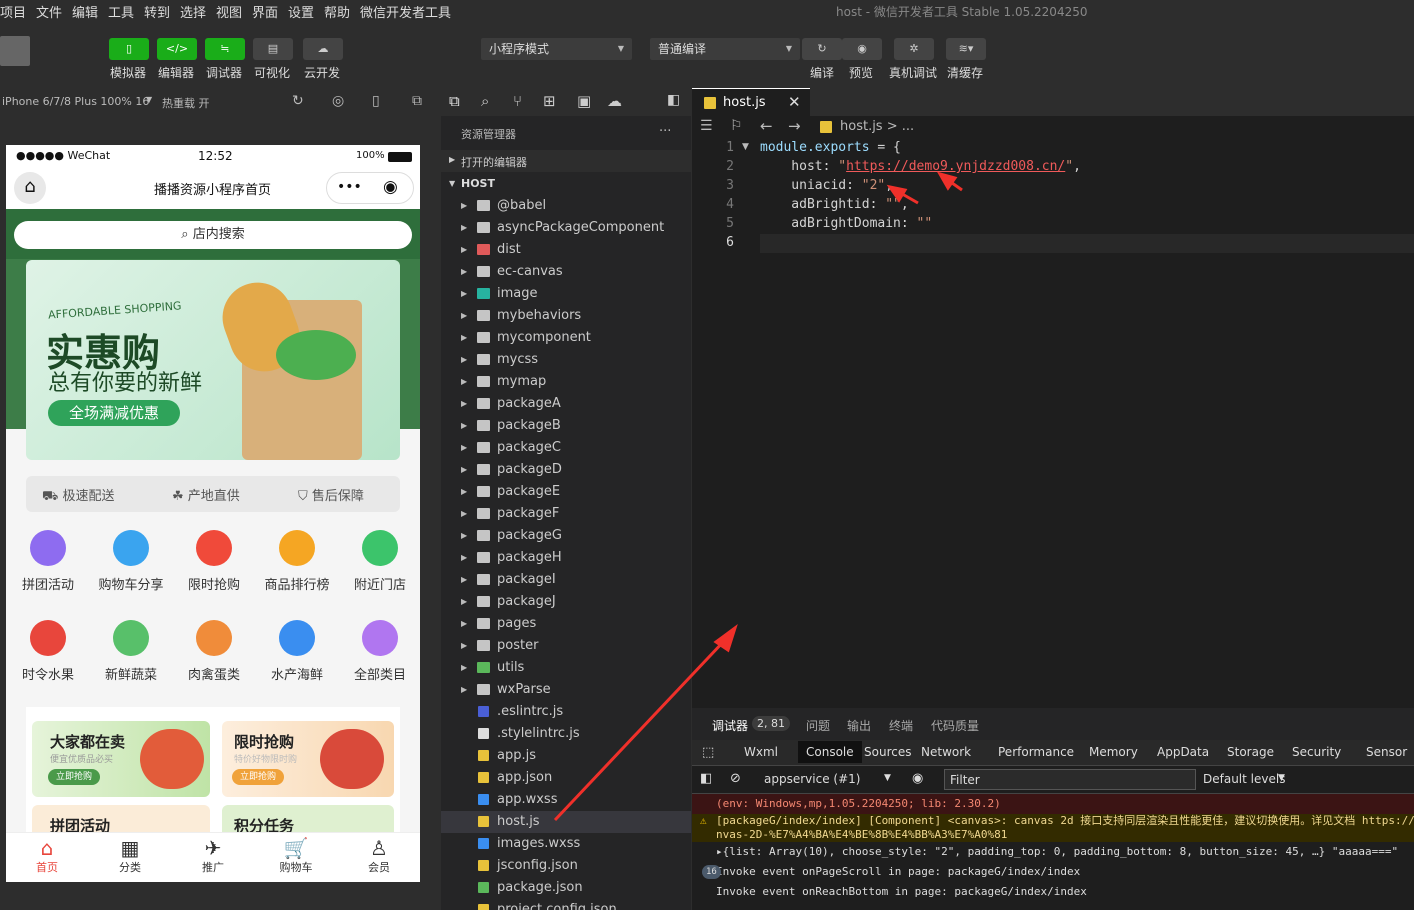 The image size is (1414, 910). What do you see at coordinates (703, 820) in the screenshot?
I see `warning-icon: ⚠` at bounding box center [703, 820].